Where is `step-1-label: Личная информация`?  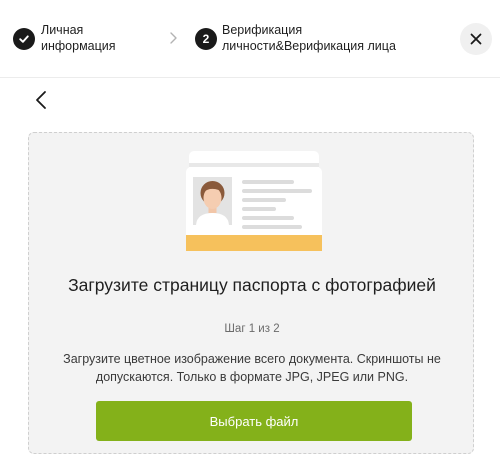 step-1-label: Личная информация is located at coordinates (78, 38).